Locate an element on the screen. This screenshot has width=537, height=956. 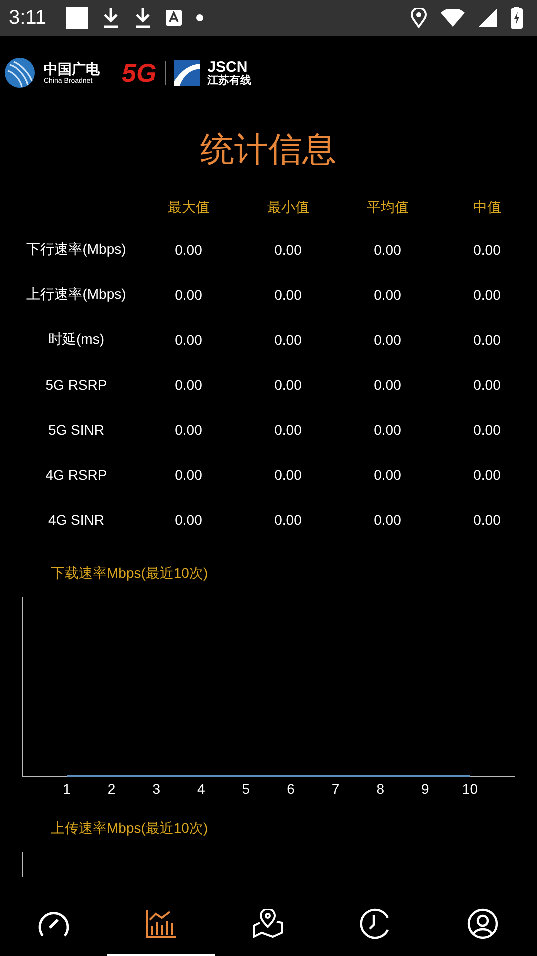
row-label: 4G SINR is located at coordinates (76, 520).